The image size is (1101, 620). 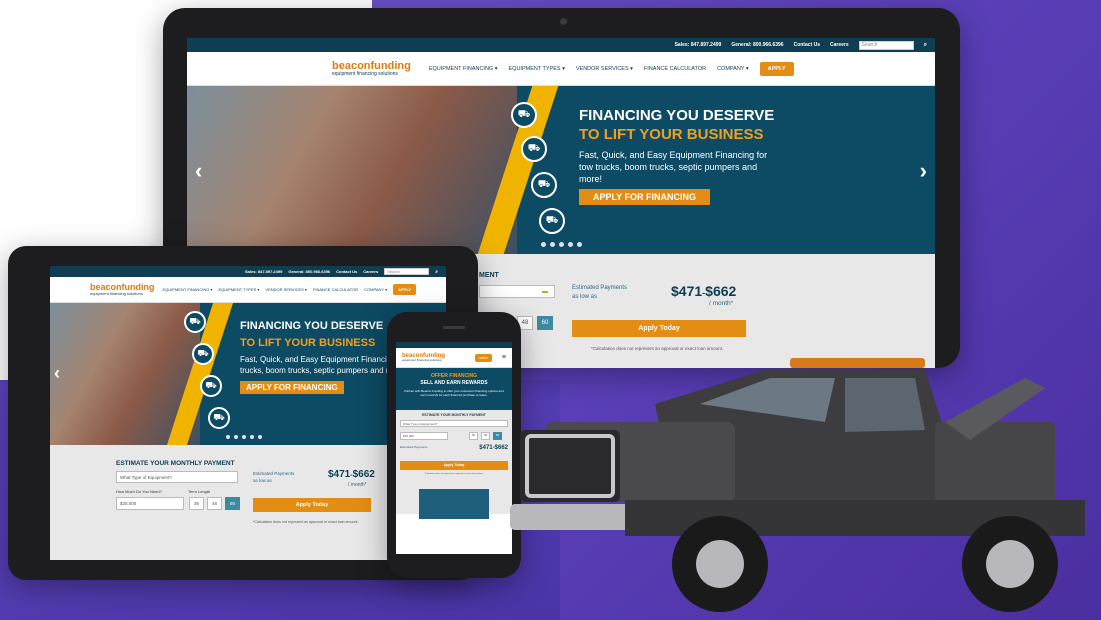 What do you see at coordinates (150, 503) in the screenshot?
I see `tablet-amount-input: $25,000` at bounding box center [150, 503].